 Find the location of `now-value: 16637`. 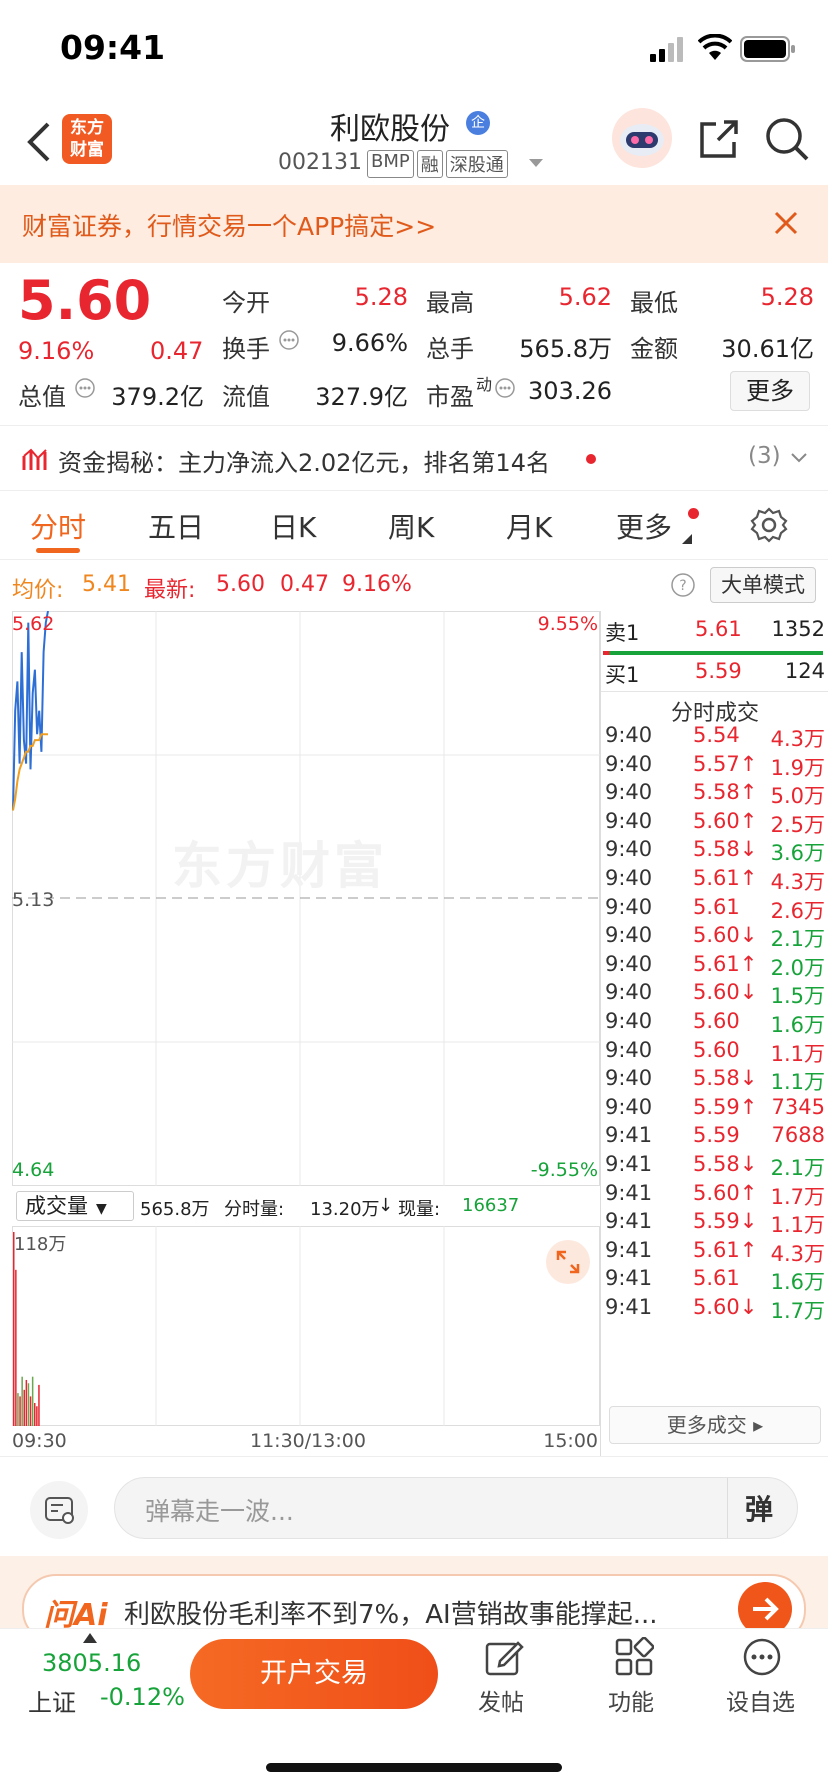

now-value: 16637 is located at coordinates (491, 1205).